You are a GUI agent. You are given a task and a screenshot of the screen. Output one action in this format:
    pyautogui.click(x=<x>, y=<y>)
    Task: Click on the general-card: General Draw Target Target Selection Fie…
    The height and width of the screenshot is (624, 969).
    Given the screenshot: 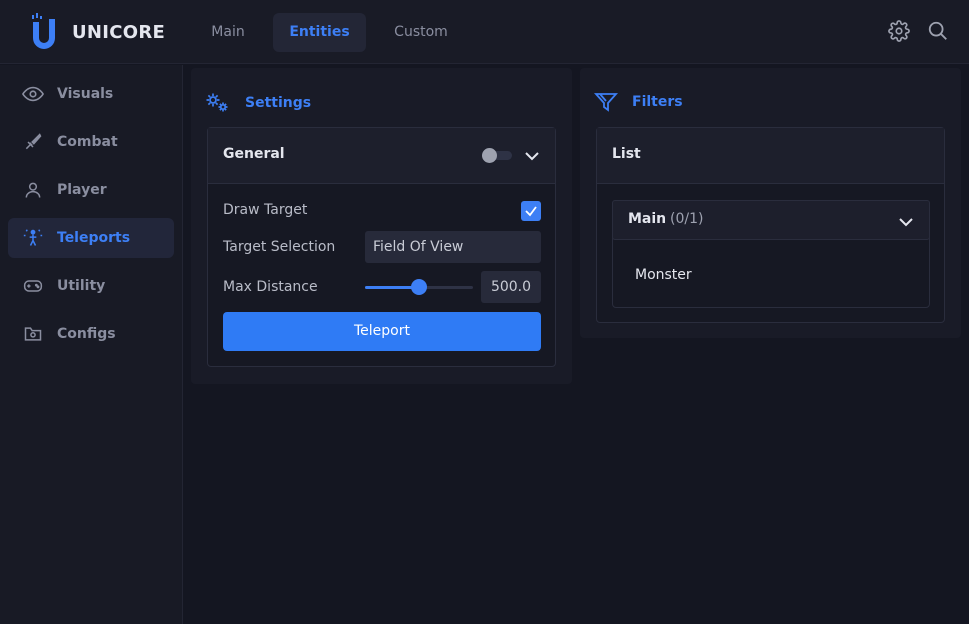 What is the action you would take?
    pyautogui.click(x=381, y=247)
    